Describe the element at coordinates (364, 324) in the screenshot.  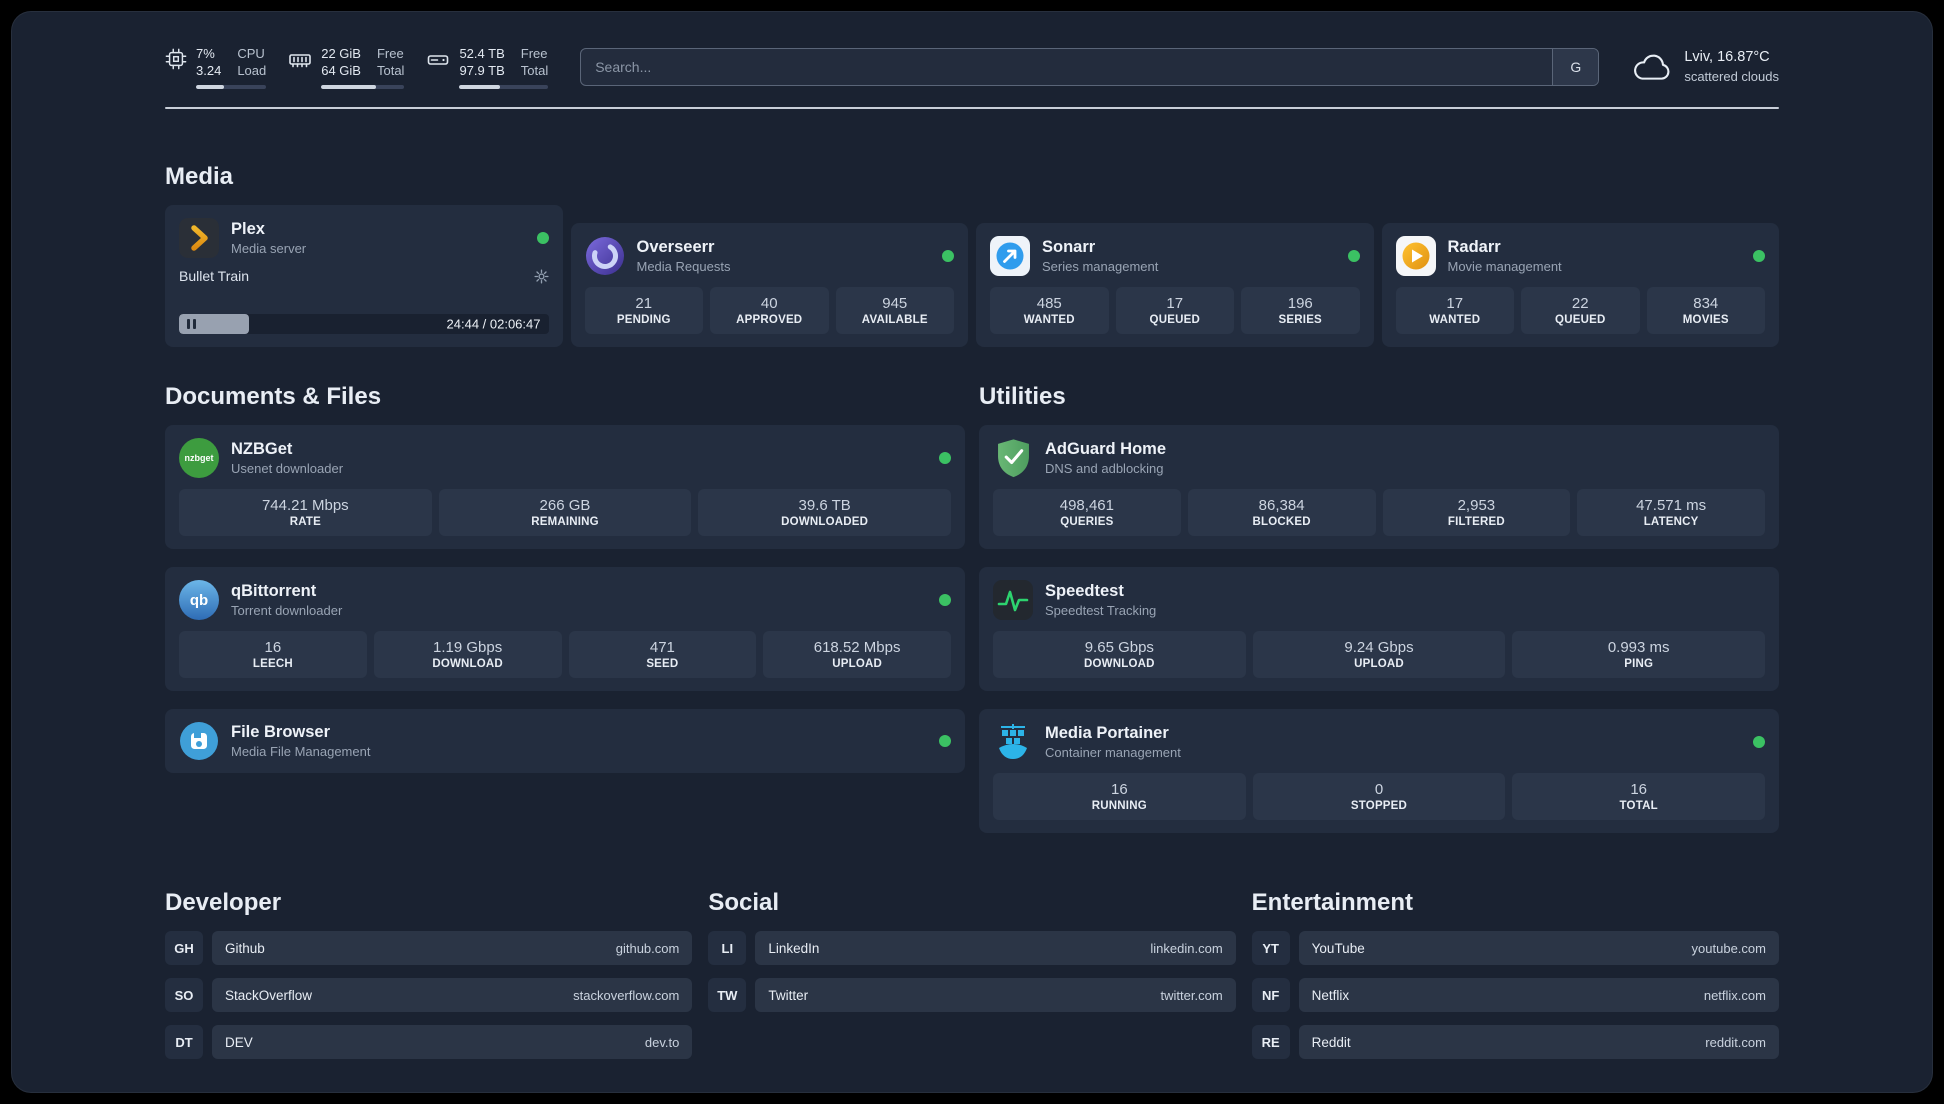
I see `playback-progress-bar: 24:44 / 02:06:47` at that location.